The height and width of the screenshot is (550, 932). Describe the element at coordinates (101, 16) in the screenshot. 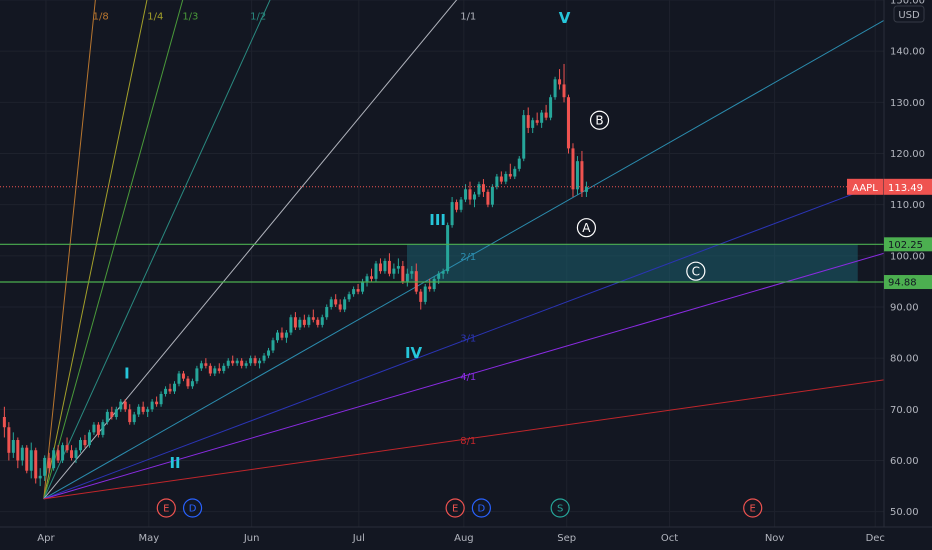

I see `fan-label: 1/8` at that location.